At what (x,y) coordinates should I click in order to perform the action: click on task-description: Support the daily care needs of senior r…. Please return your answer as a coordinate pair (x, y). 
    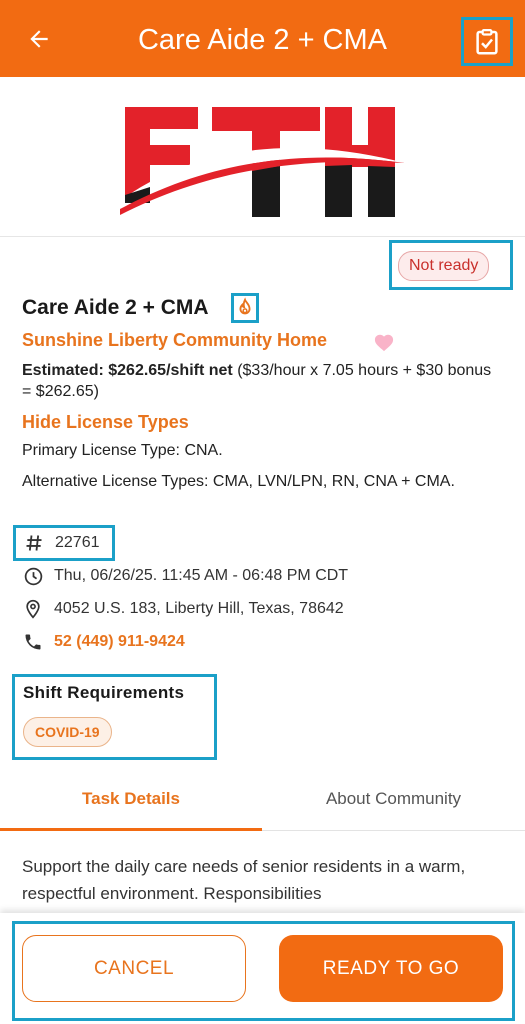
    Looking at the image, I should click on (244, 880).